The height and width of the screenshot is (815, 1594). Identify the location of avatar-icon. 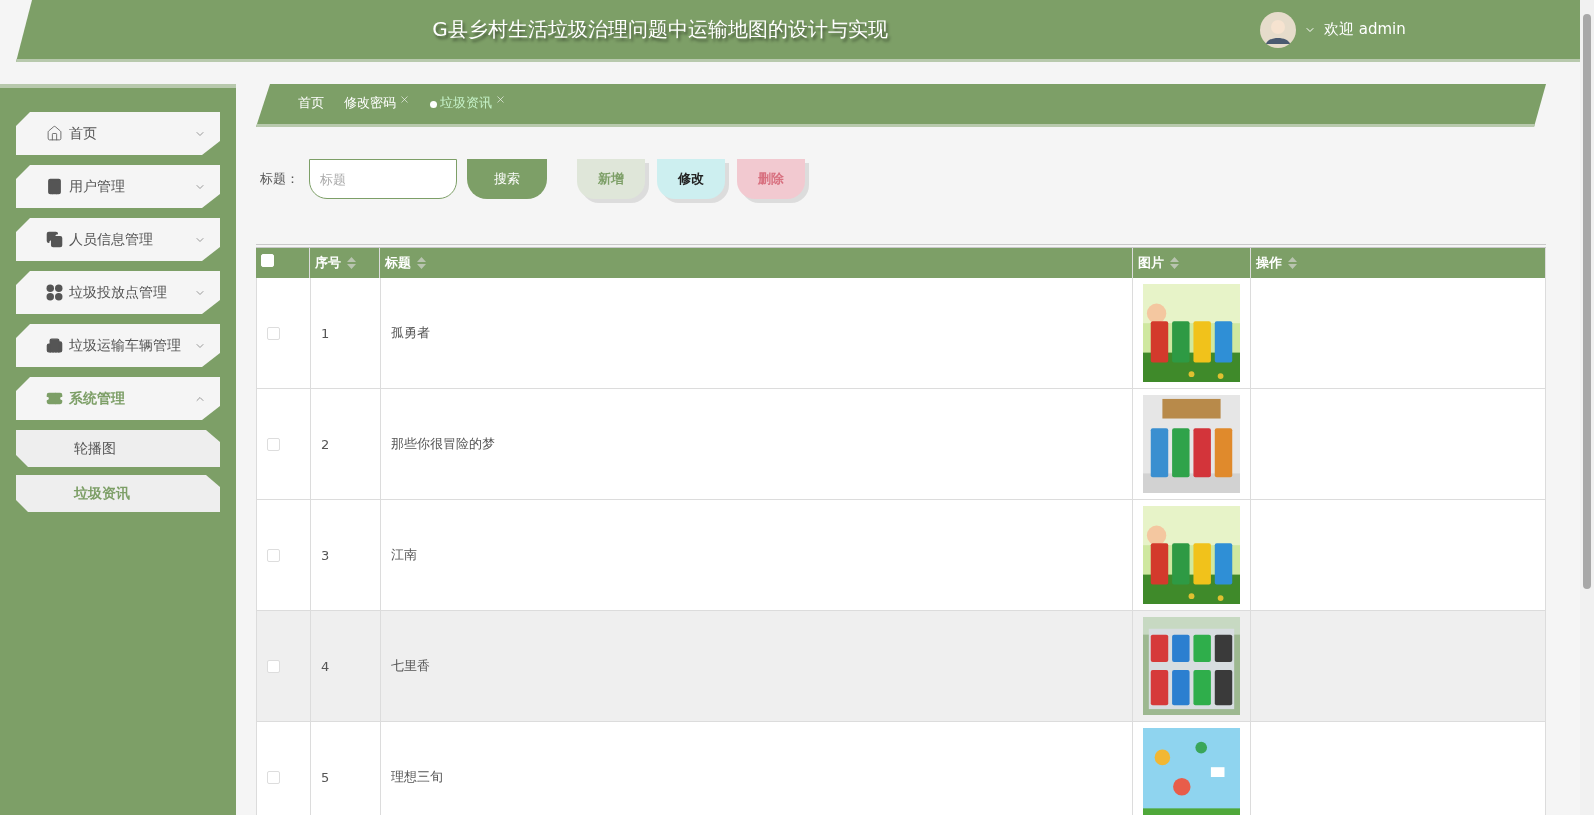
(1278, 29).